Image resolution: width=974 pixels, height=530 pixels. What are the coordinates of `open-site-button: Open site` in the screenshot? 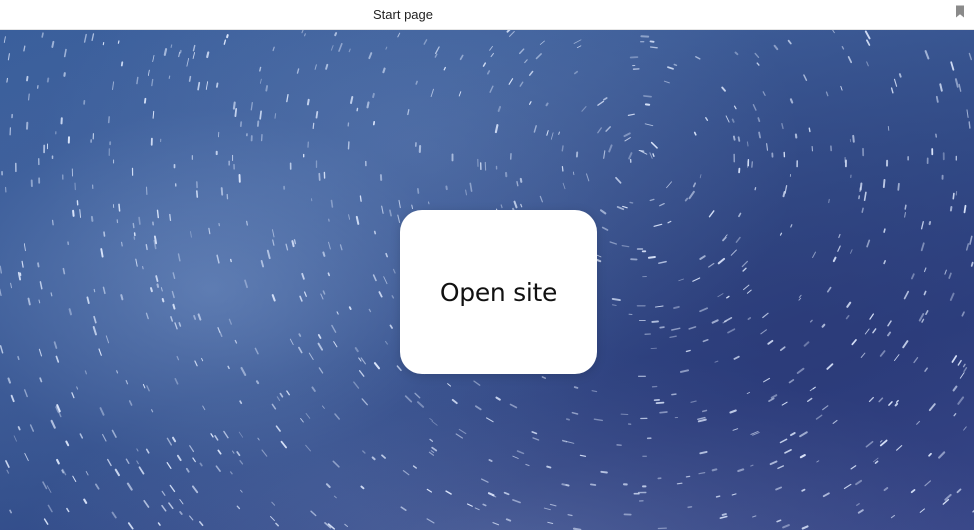 It's located at (498, 292).